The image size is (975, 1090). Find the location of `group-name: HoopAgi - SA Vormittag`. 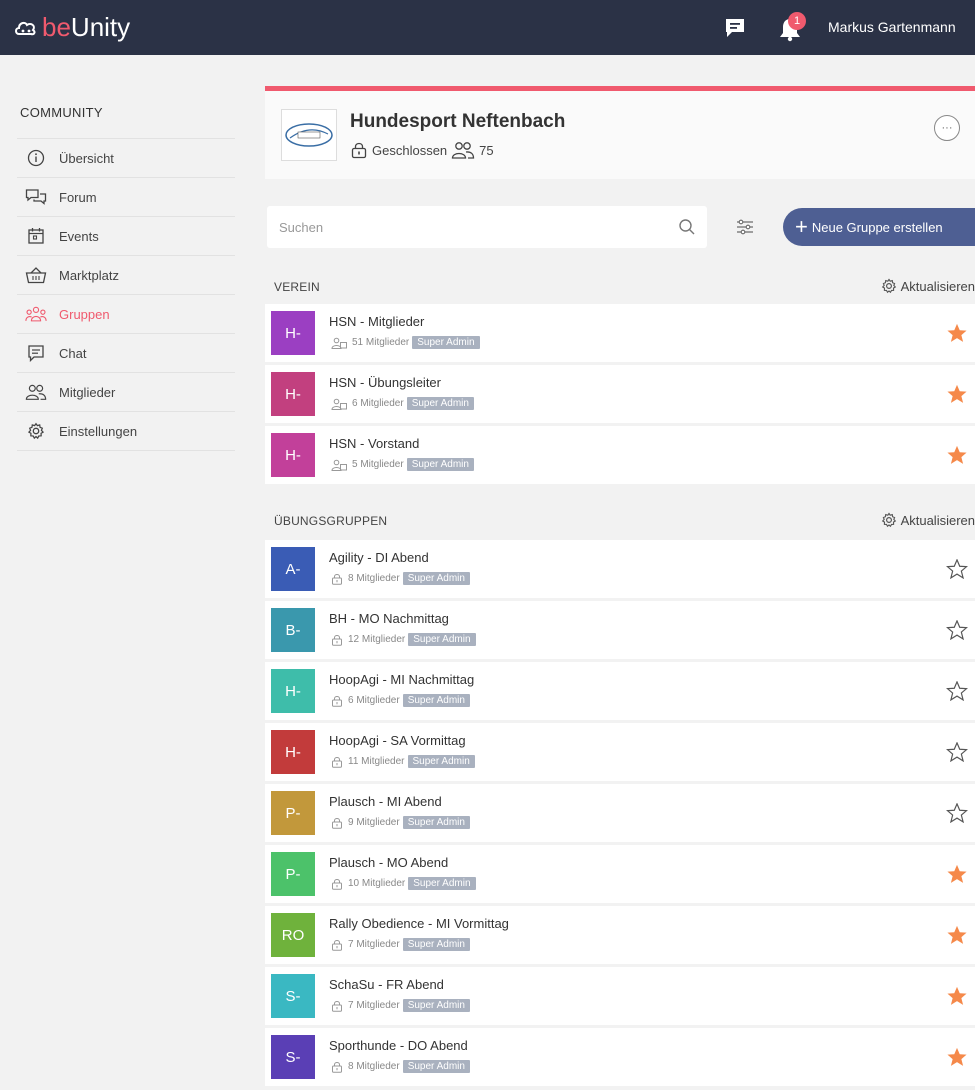

group-name: HoopAgi - SA Vormittag is located at coordinates (397, 740).